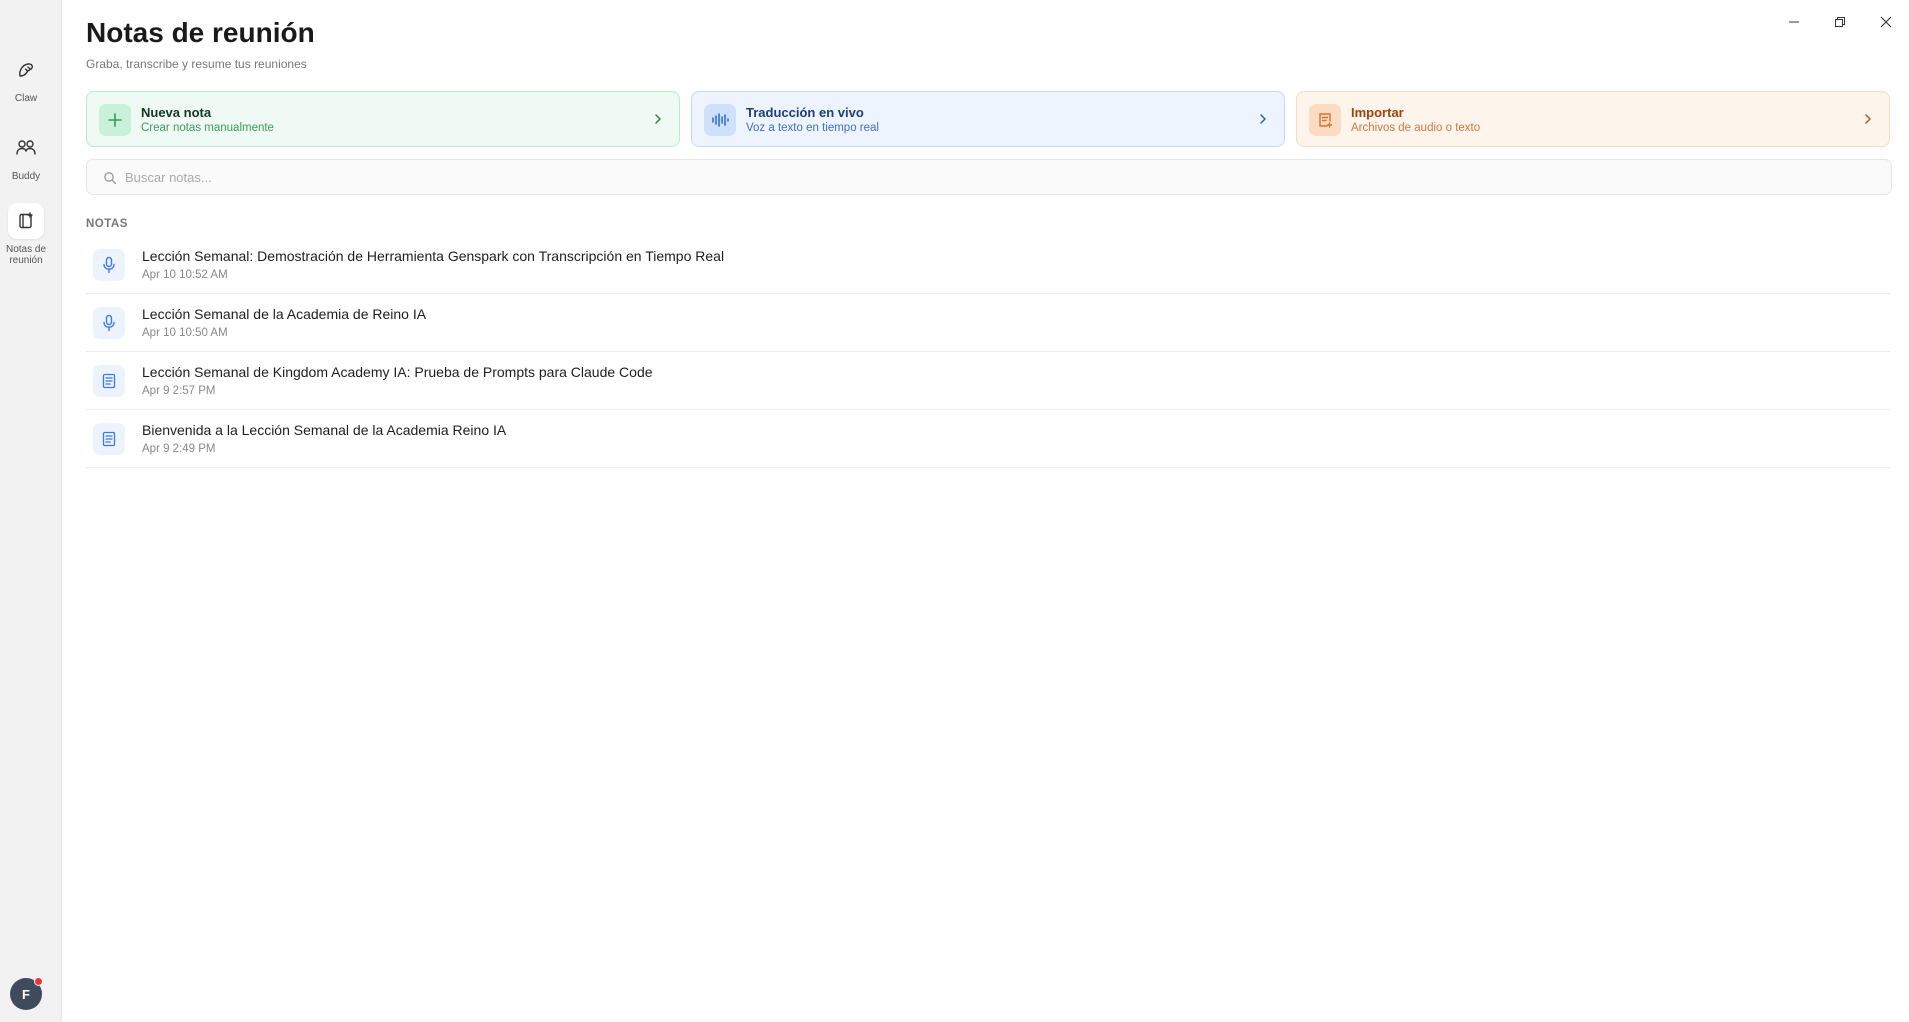 The width and height of the screenshot is (1909, 1022). I want to click on card-subtitle: Crear notas manualmente, so click(207, 128).